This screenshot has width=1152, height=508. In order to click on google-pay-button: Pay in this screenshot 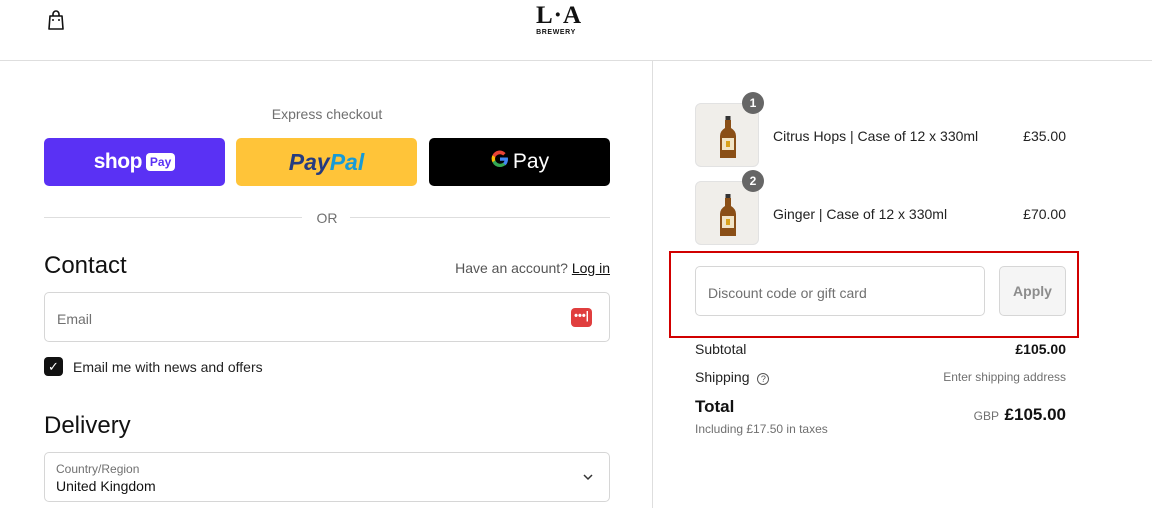, I will do `click(519, 162)`.